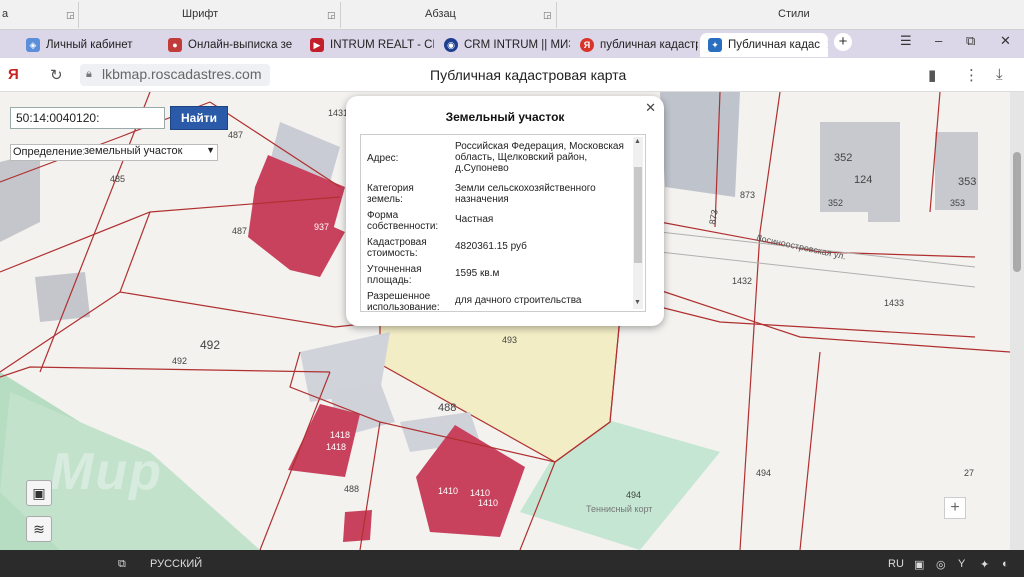 Image resolution: width=1024 pixels, height=577 pixels. What do you see at coordinates (88, 45) in the screenshot?
I see `tab-lichny-kabinet: ◈ Личный кабинет` at bounding box center [88, 45].